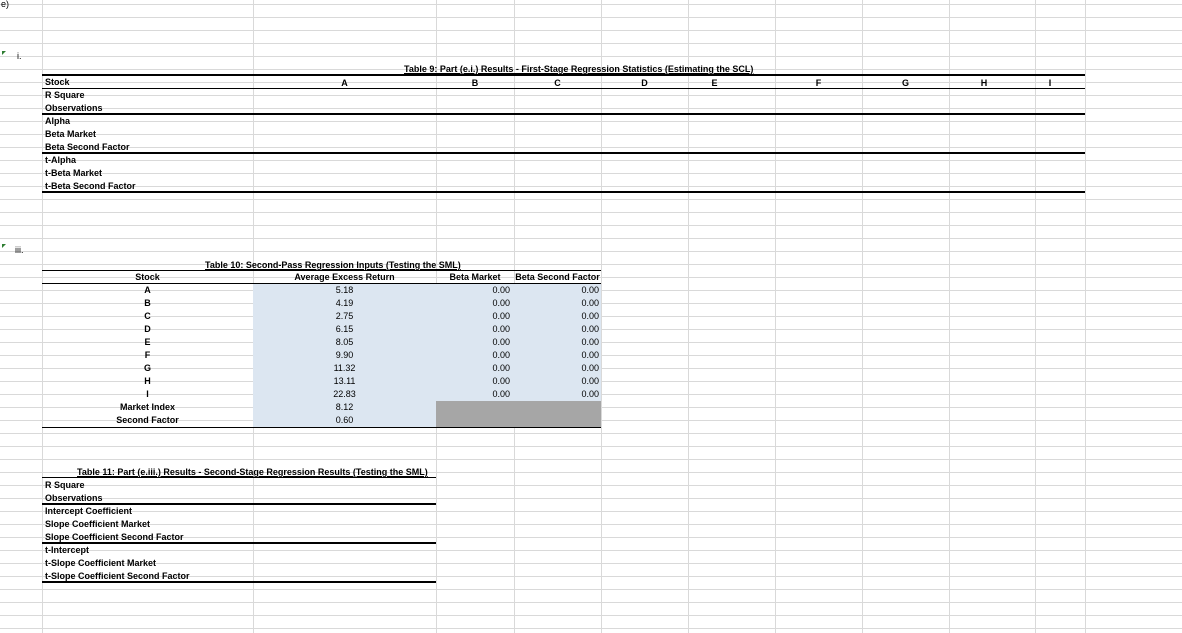  I want to click on table-10-stock: F, so click(147, 355).